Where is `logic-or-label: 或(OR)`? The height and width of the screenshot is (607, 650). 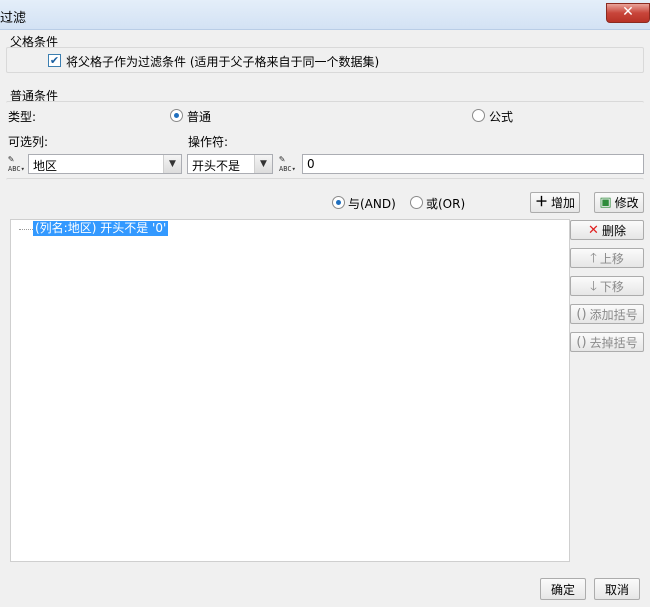
logic-or-label: 或(OR) is located at coordinates (446, 204).